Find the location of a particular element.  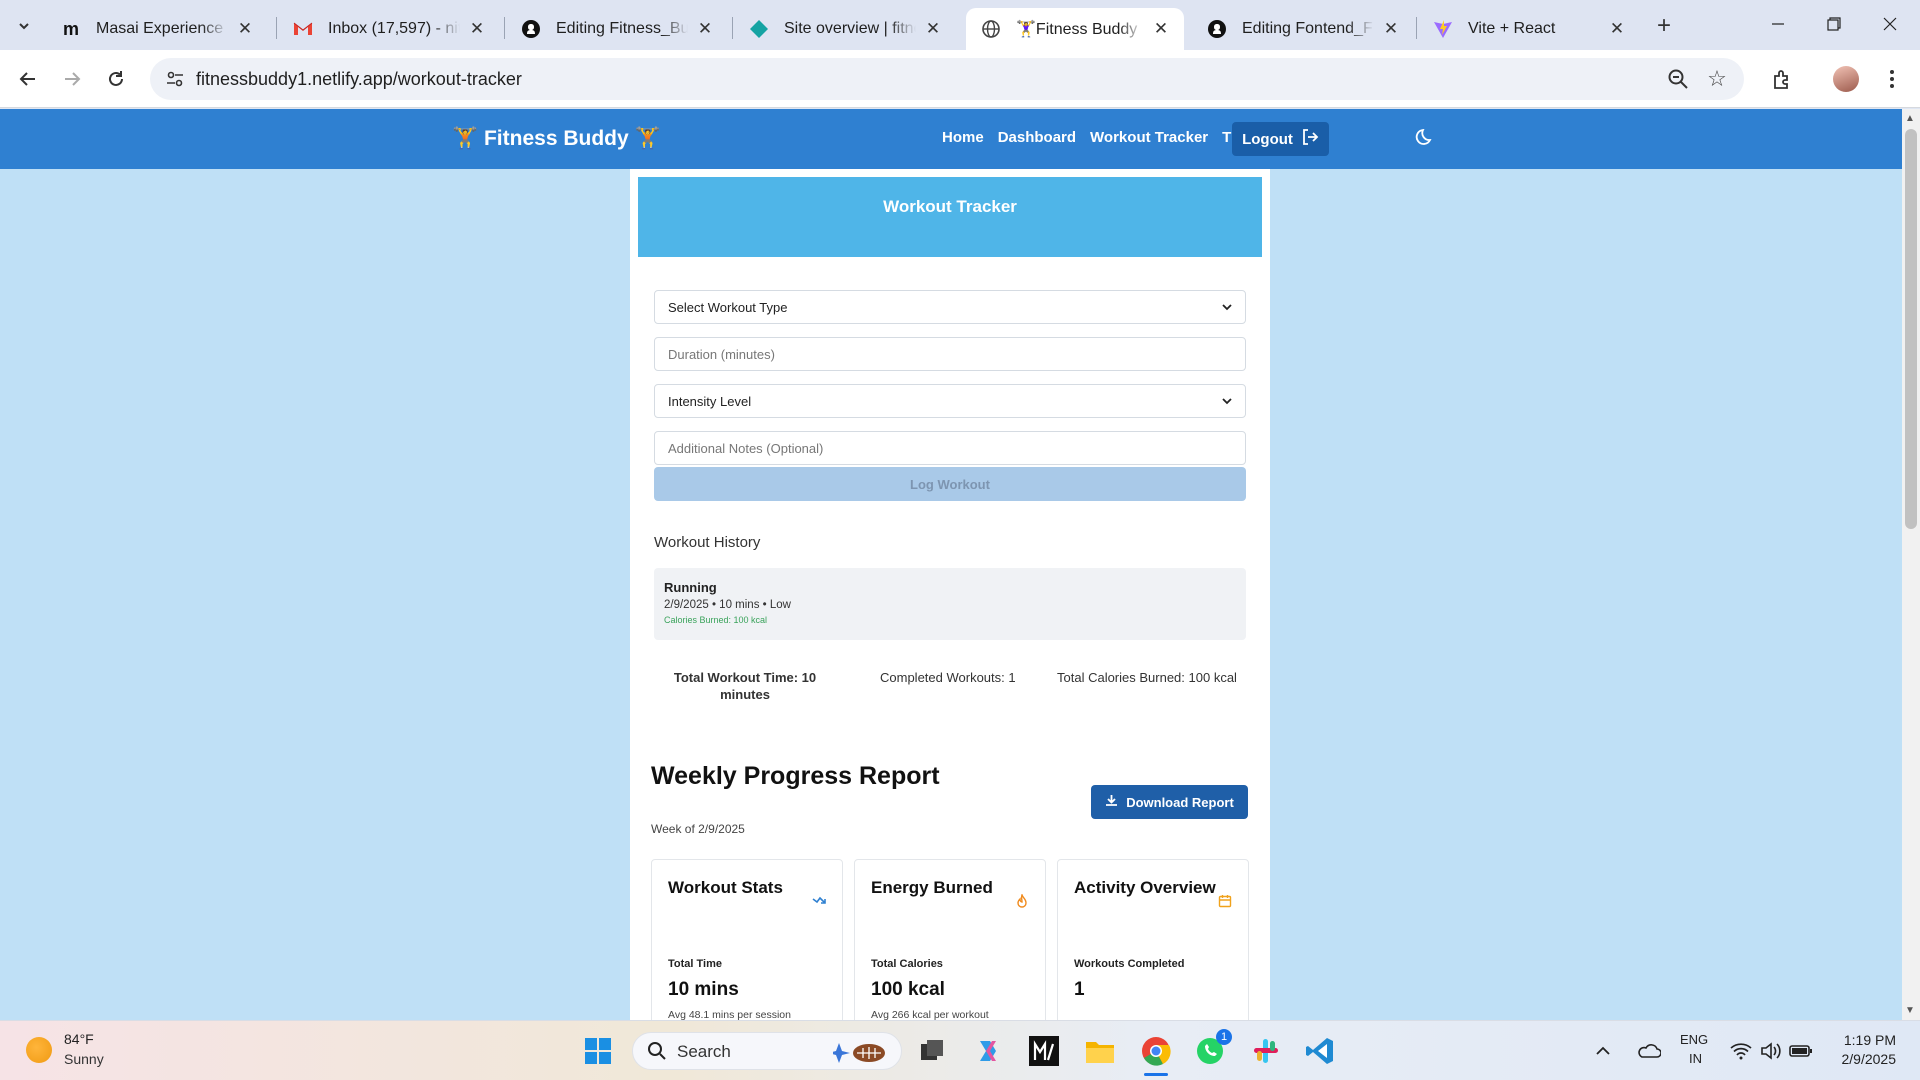

wifi-icon is located at coordinates (1741, 1051).